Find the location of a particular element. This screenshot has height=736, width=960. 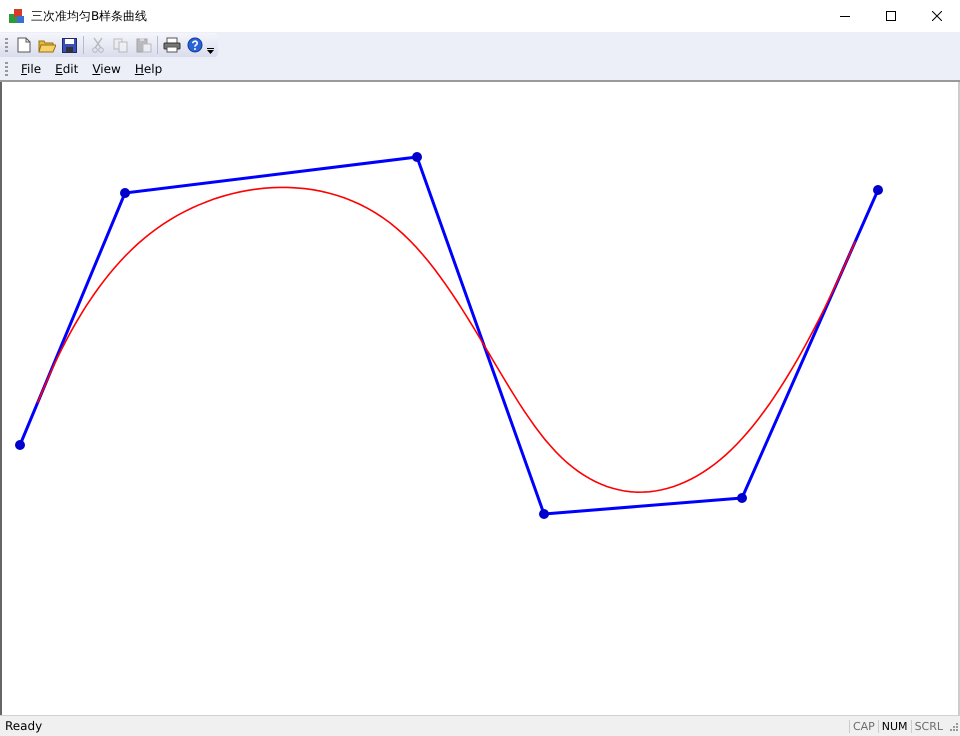

help-icon is located at coordinates (194, 45).